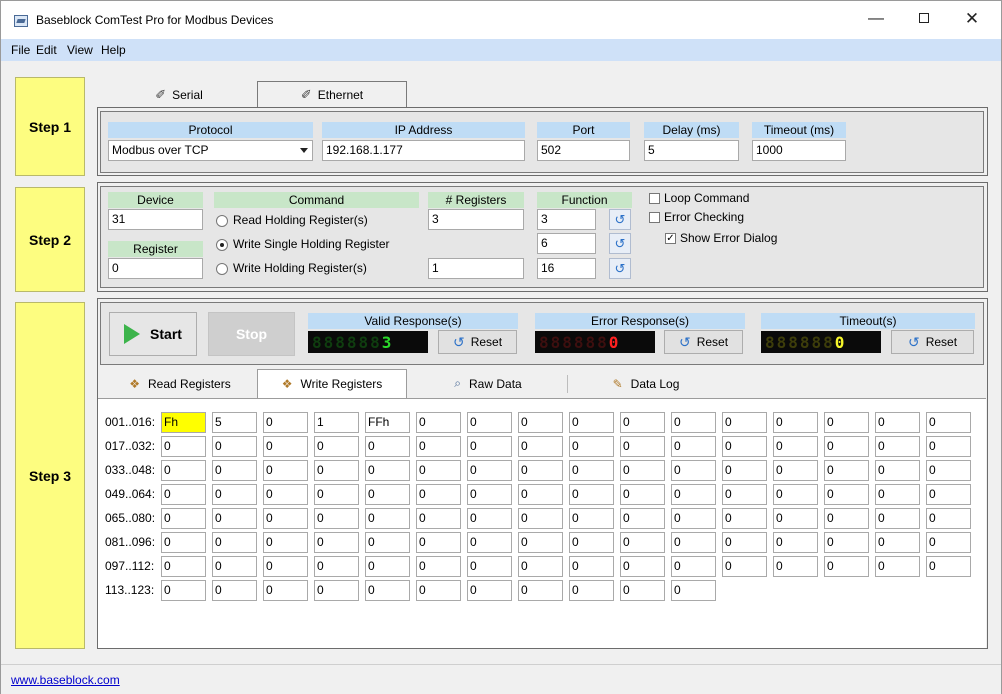 This screenshot has width=1002, height=694. What do you see at coordinates (332, 383) in the screenshot?
I see `tab-write-registers: ❖ Write Registers` at bounding box center [332, 383].